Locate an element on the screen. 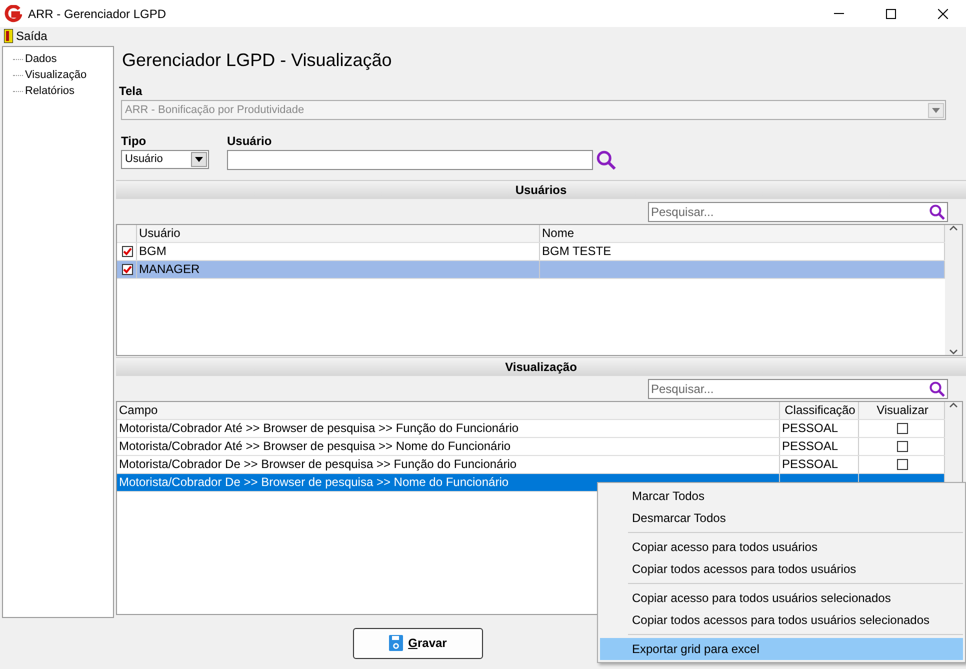 This screenshot has width=966, height=669. field-label: Tela is located at coordinates (131, 91).